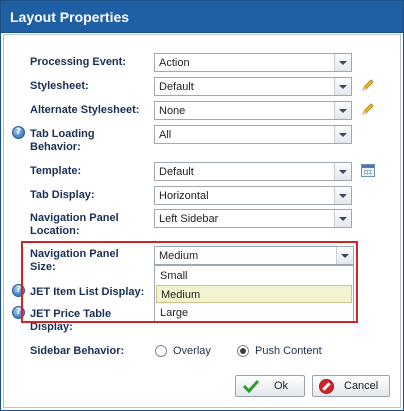  Describe the element at coordinates (161, 351) in the screenshot. I see `overlay-radio` at that location.